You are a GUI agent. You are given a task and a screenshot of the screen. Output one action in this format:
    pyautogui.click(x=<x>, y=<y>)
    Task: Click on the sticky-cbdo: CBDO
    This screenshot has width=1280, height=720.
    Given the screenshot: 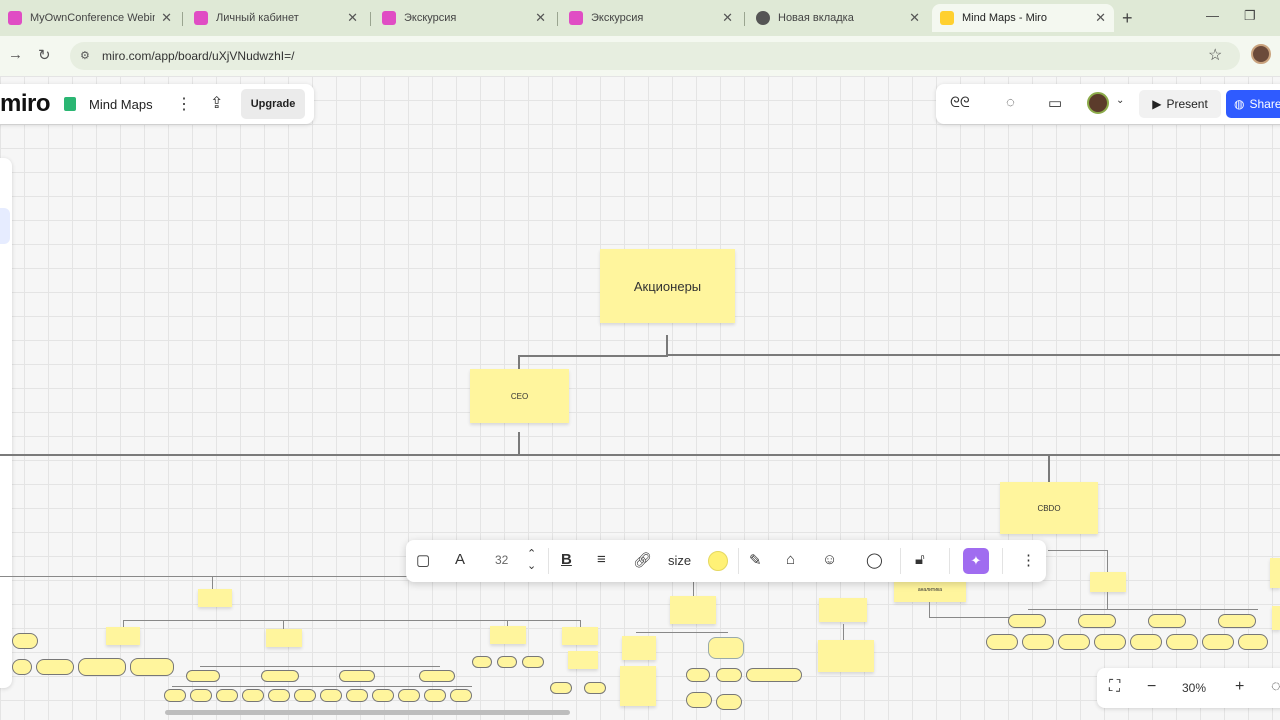 What is the action you would take?
    pyautogui.click(x=1049, y=508)
    